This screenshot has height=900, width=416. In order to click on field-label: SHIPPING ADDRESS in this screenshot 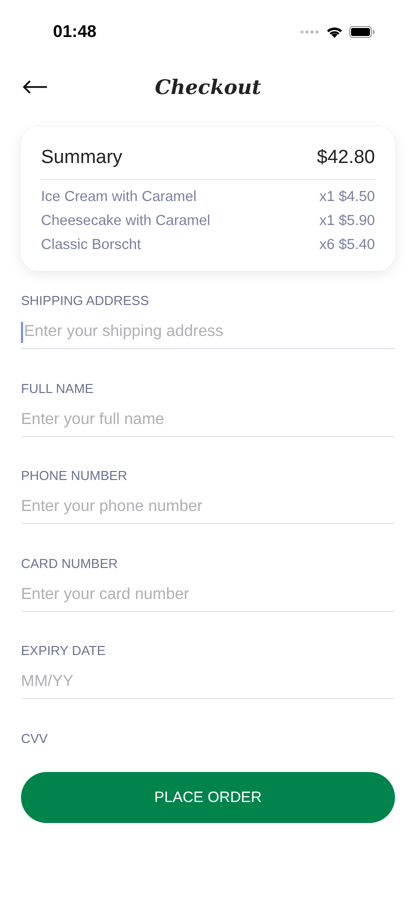, I will do `click(85, 300)`.